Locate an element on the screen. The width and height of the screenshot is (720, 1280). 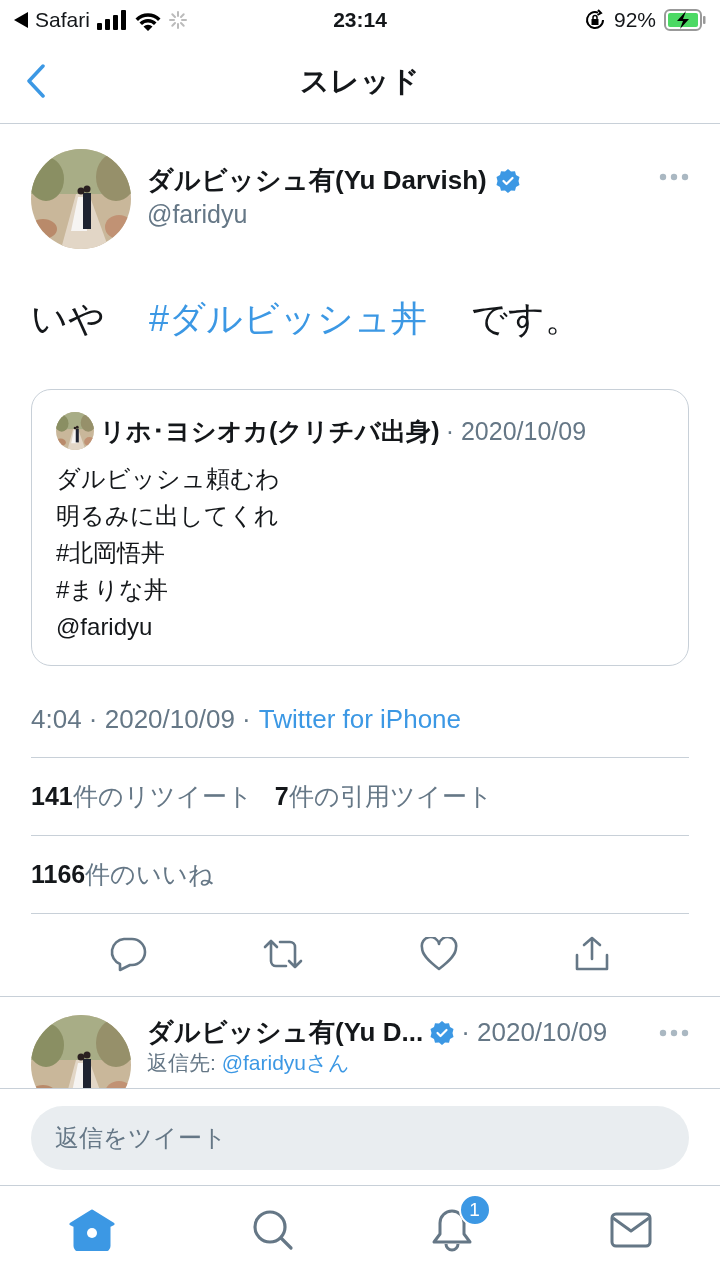
back-button is located at coordinates (36, 82).